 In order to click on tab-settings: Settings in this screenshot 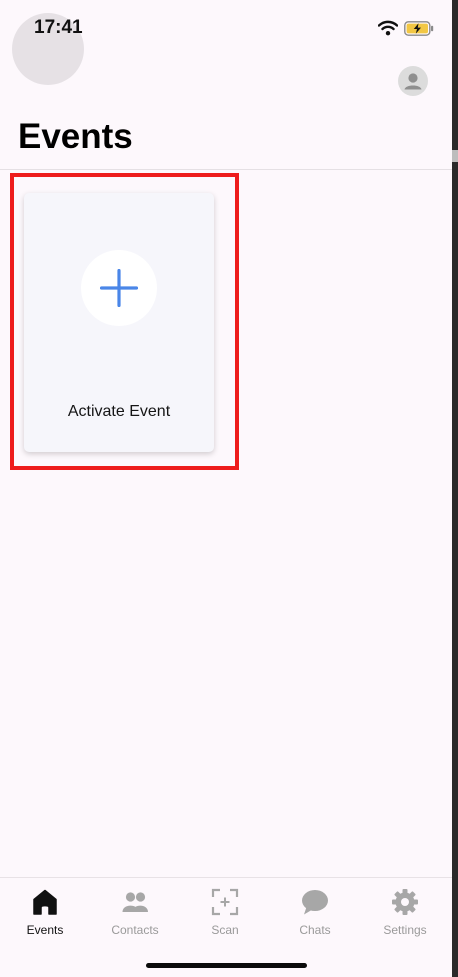, I will do `click(405, 913)`.